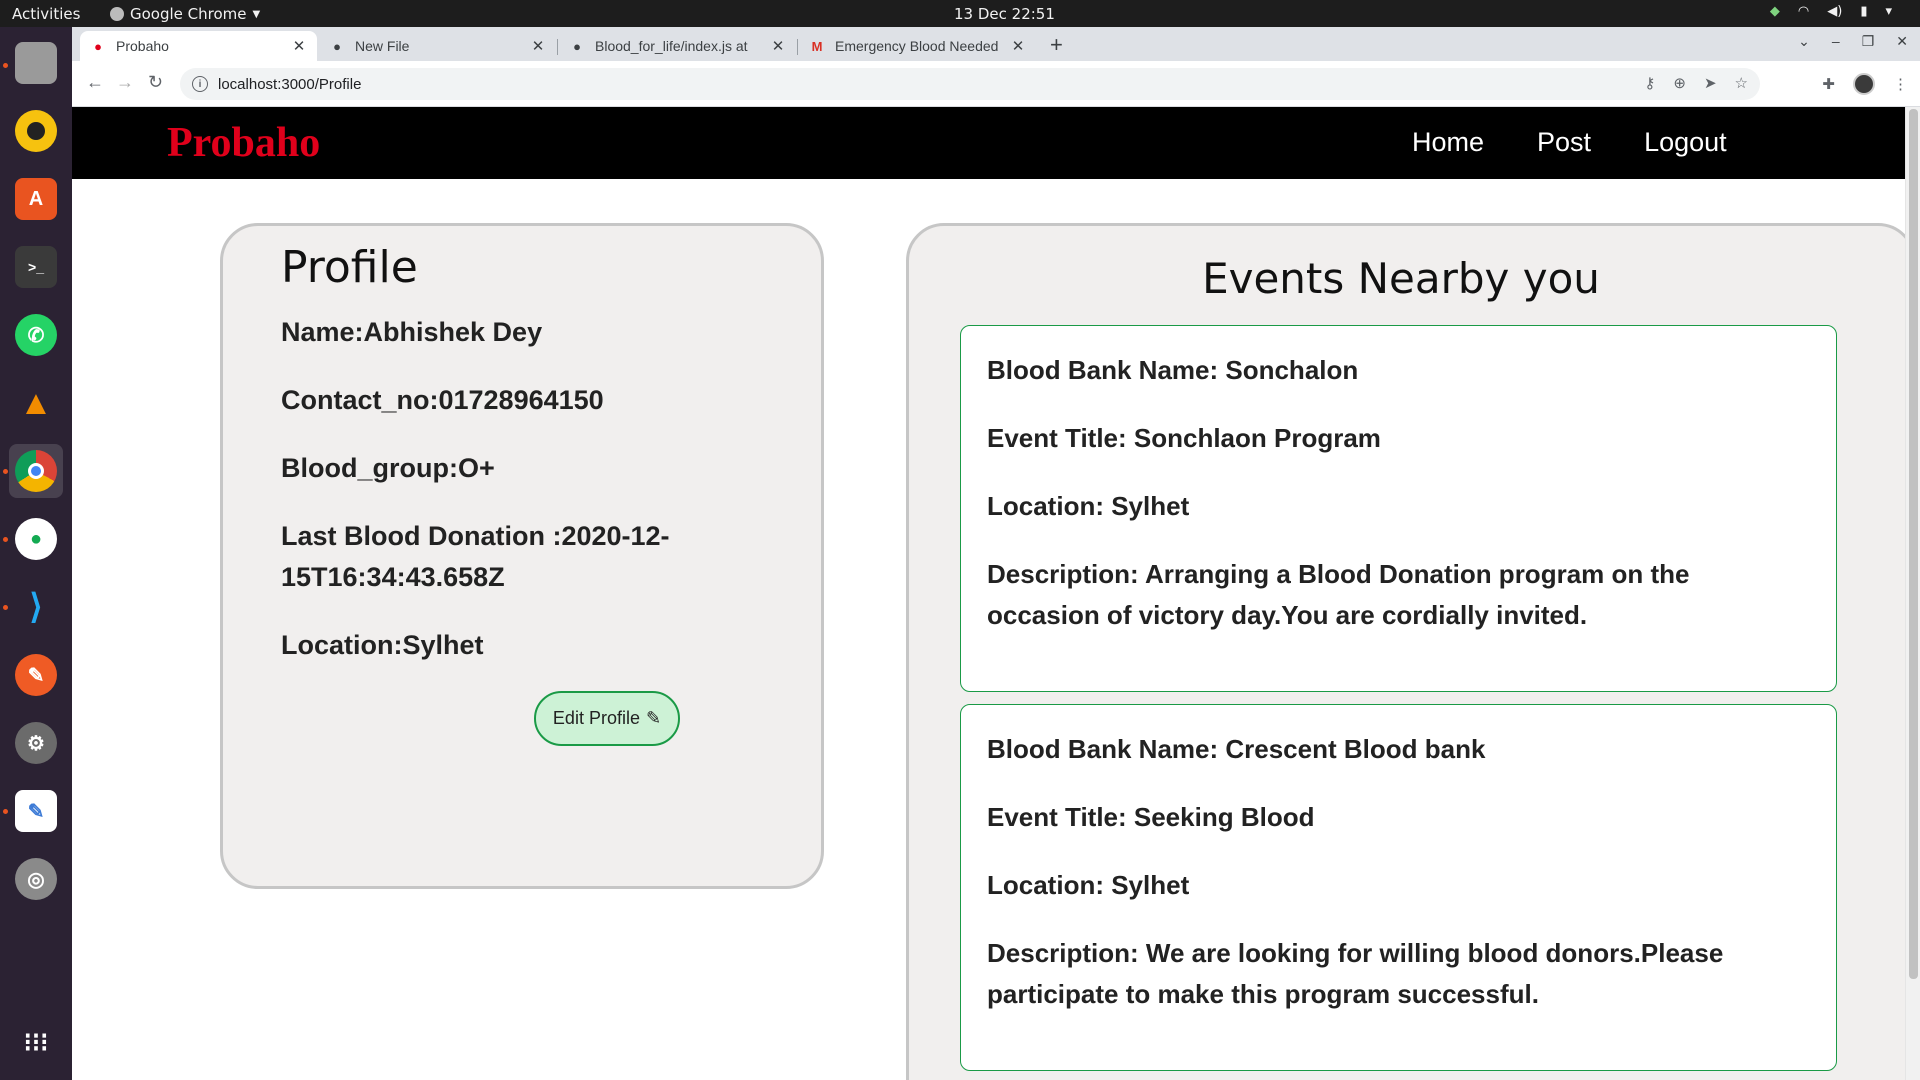 The image size is (1920, 1080). Describe the element at coordinates (671, 46) in the screenshot. I see `tab-title: Blood_for_life/index.js at` at that location.